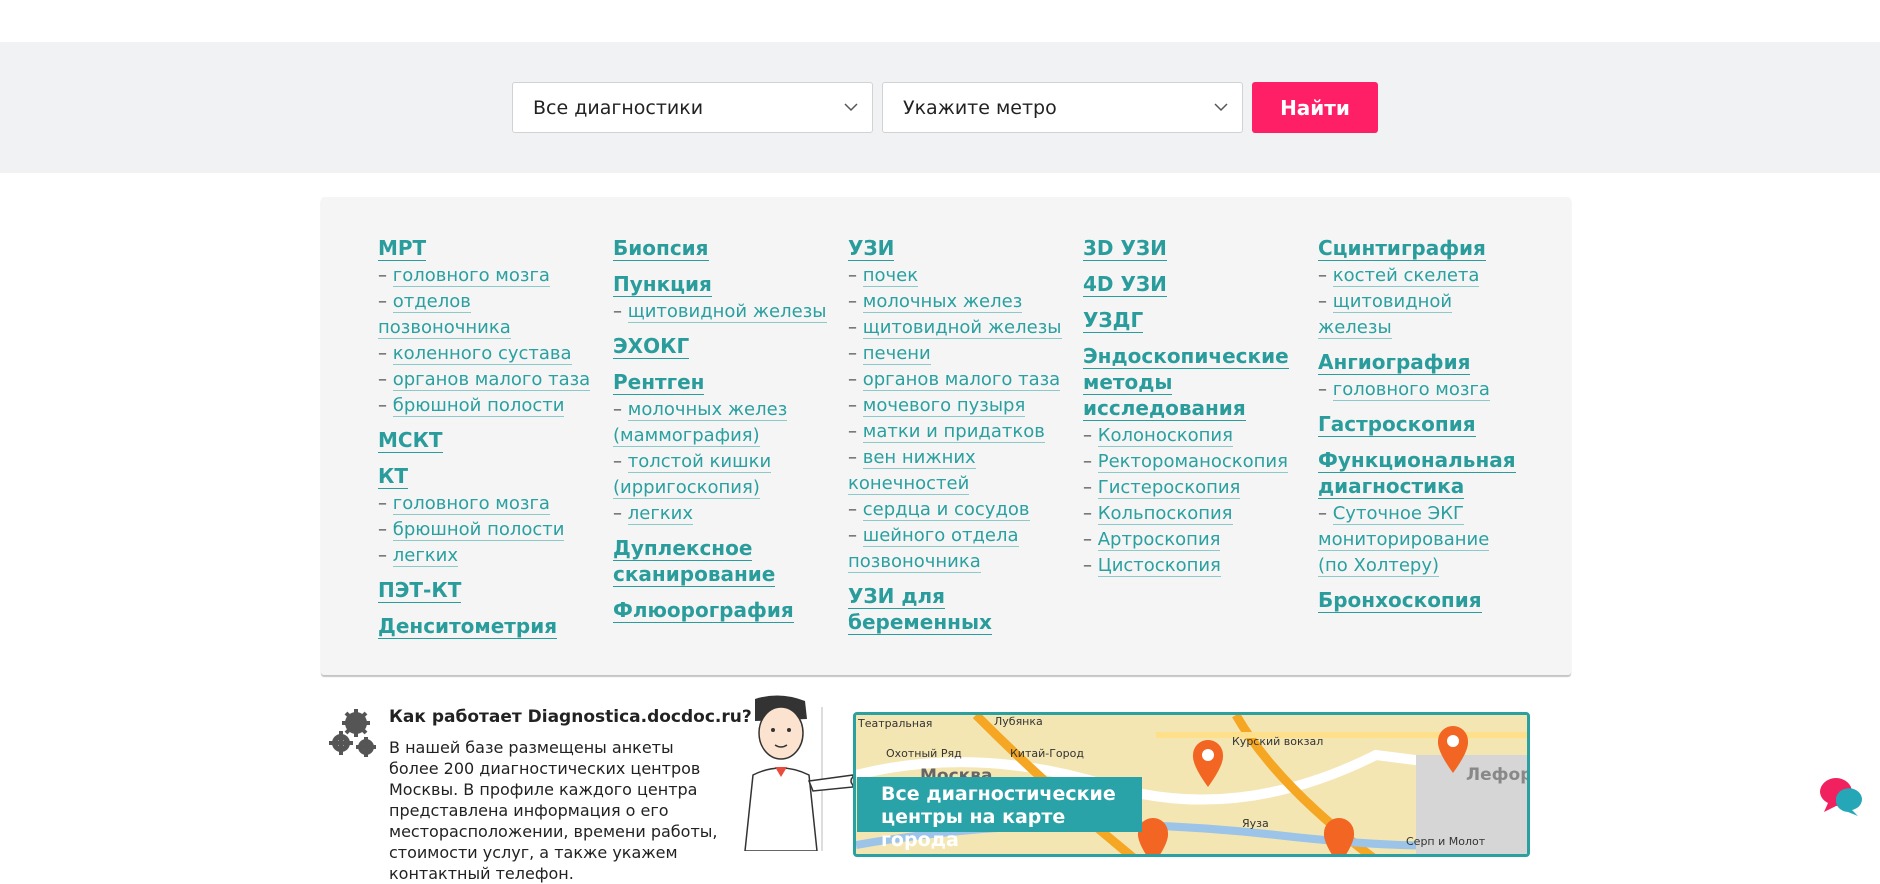  Describe the element at coordinates (488, 590) in the screenshot. I see `category-pet-kt: ПЭТ-КТ` at that location.